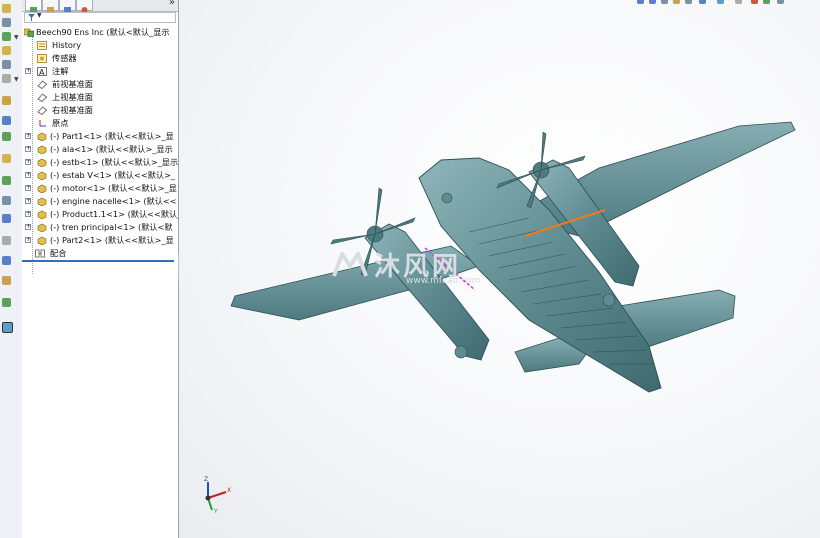  I want to click on origin-icon, so click(42, 123).